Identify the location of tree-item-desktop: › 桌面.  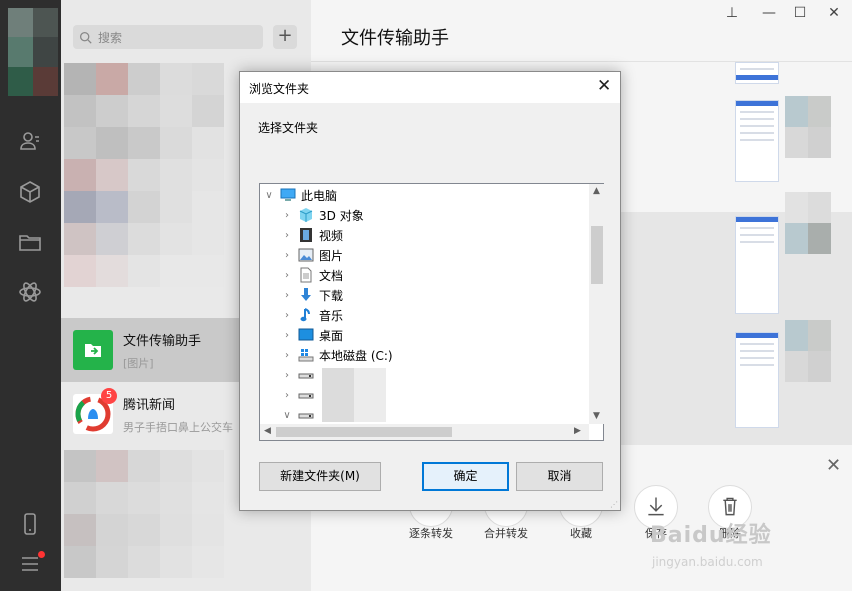
(311, 335).